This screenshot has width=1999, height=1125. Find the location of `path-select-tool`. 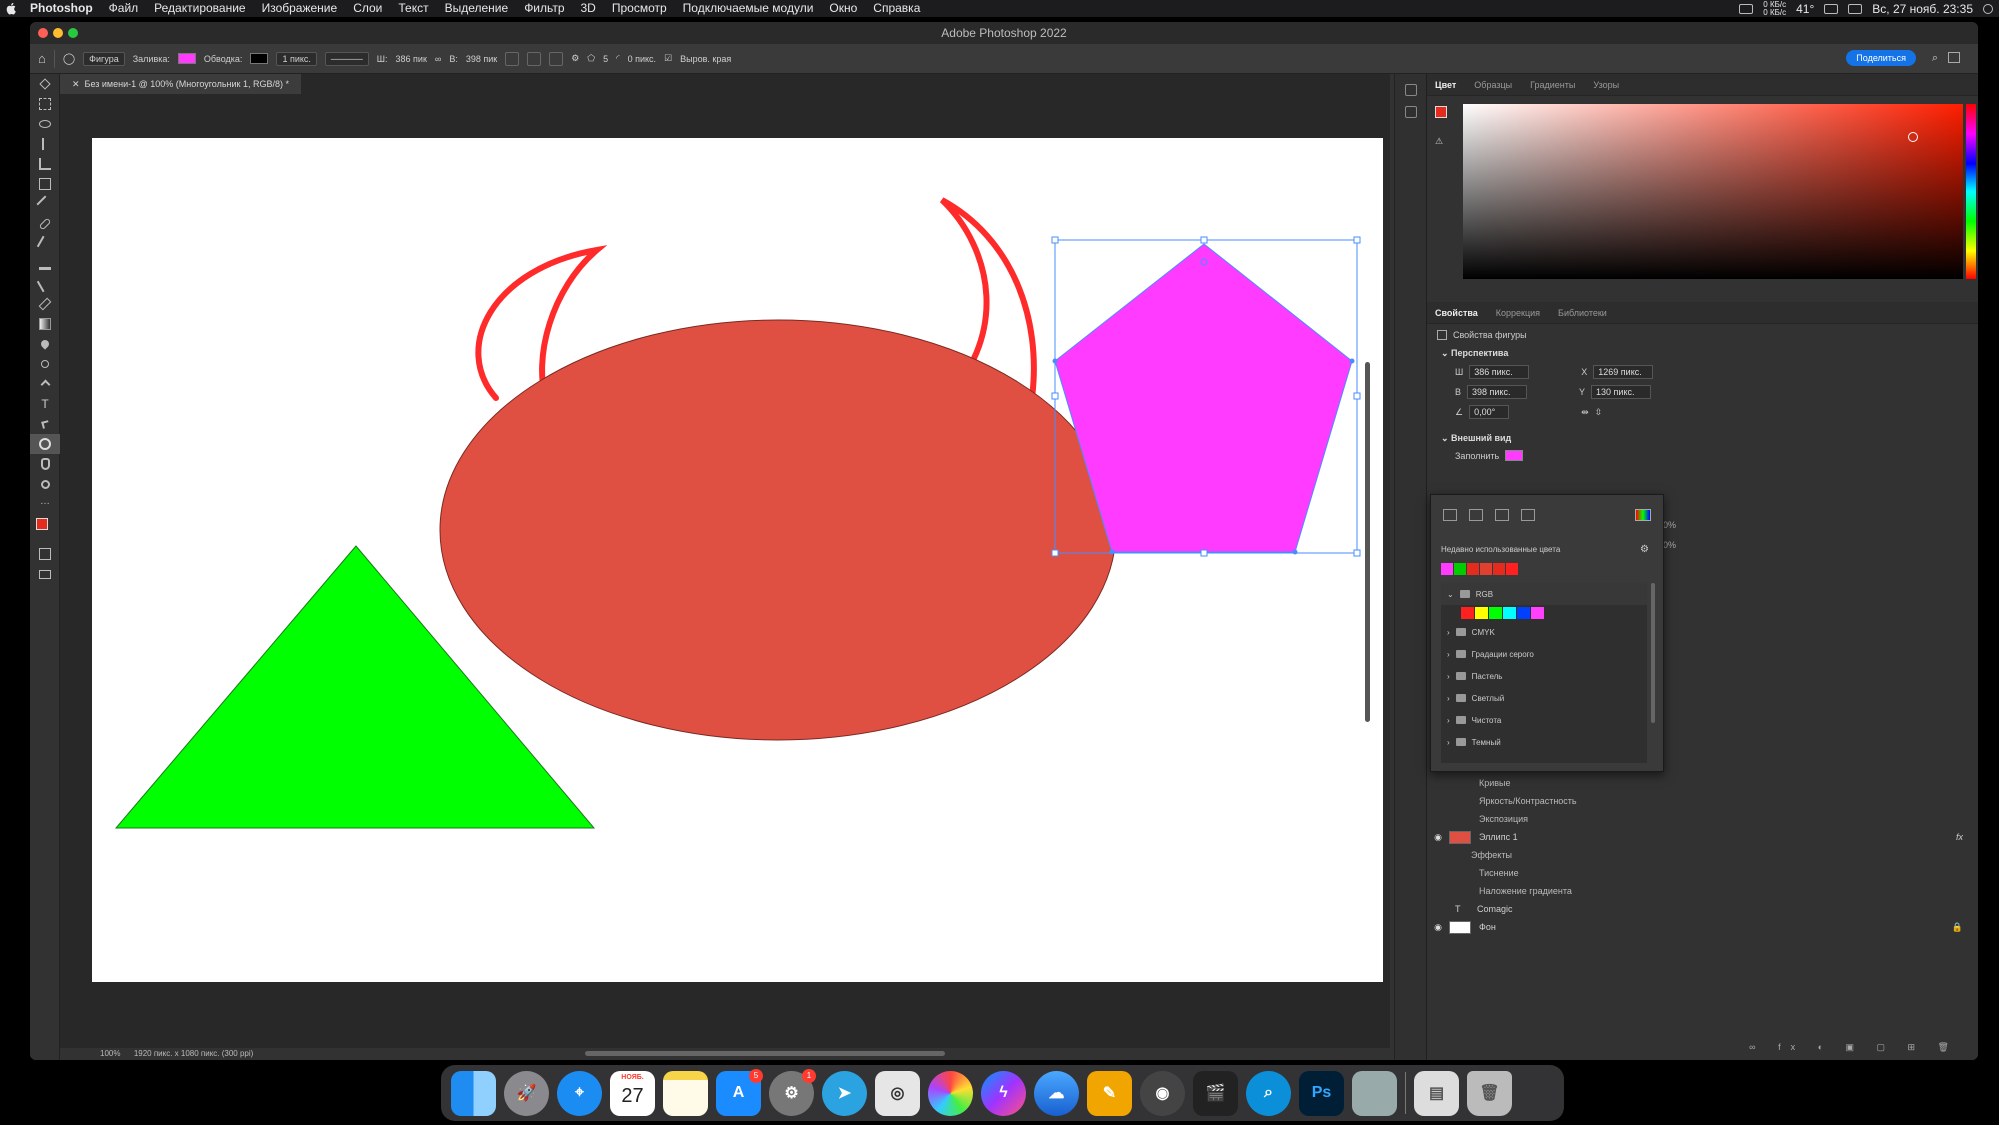

path-select-tool is located at coordinates (45, 424).